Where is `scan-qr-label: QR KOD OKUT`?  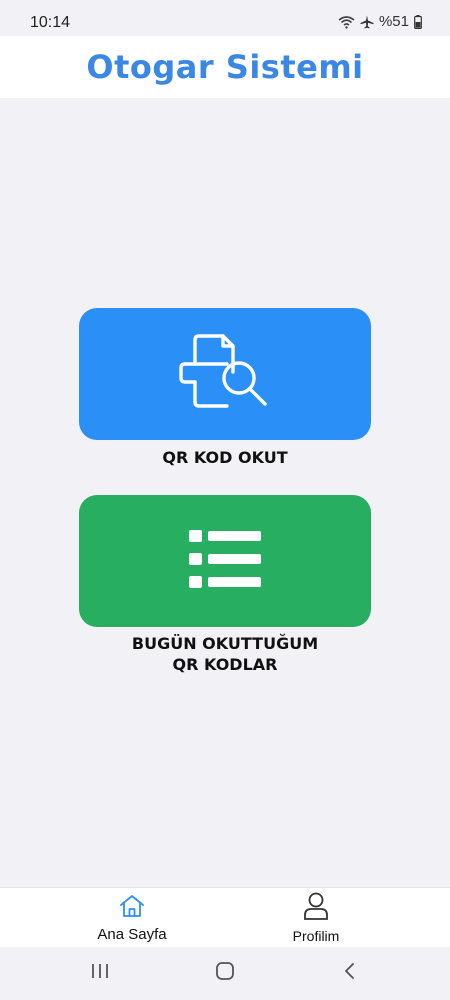
scan-qr-label: QR KOD OKUT is located at coordinates (225, 457).